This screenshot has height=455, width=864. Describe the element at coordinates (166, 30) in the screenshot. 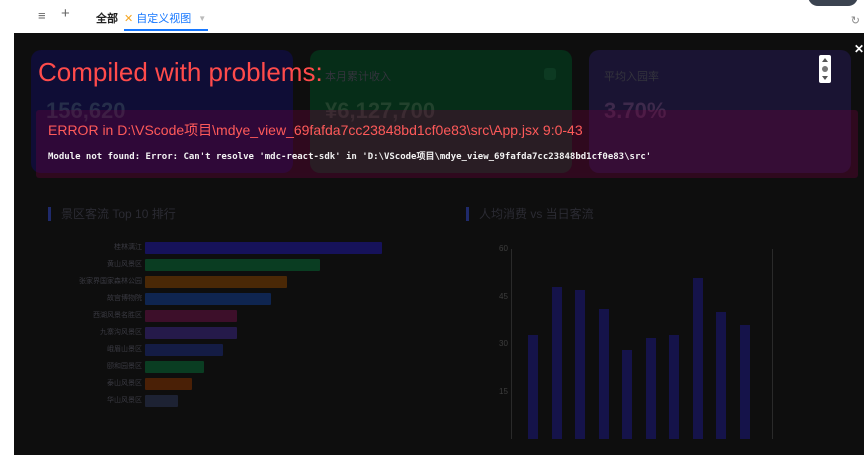

I see `active-tab-indicator` at that location.